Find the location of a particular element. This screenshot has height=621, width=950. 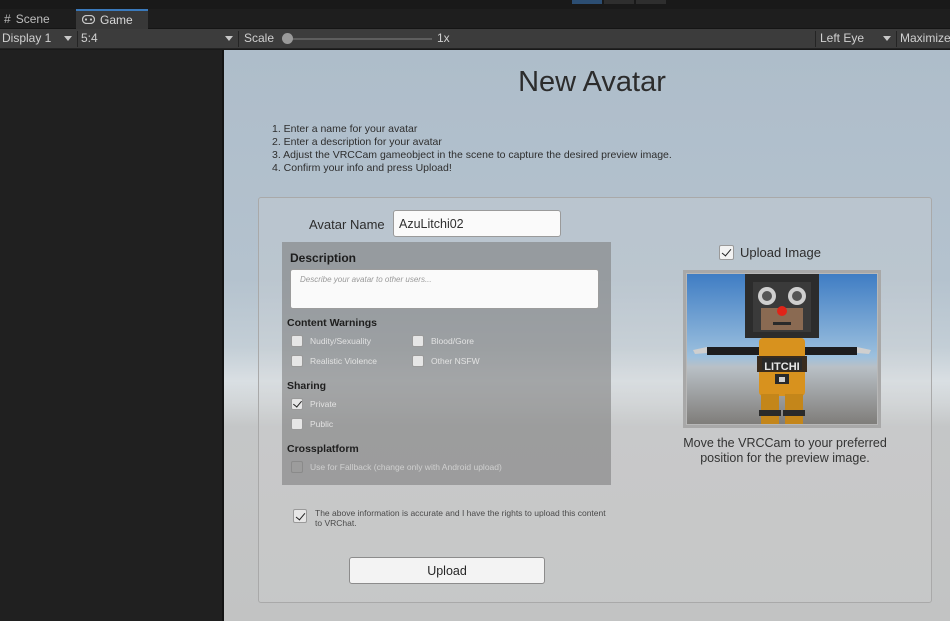

scale-slider-handle is located at coordinates (287, 38).